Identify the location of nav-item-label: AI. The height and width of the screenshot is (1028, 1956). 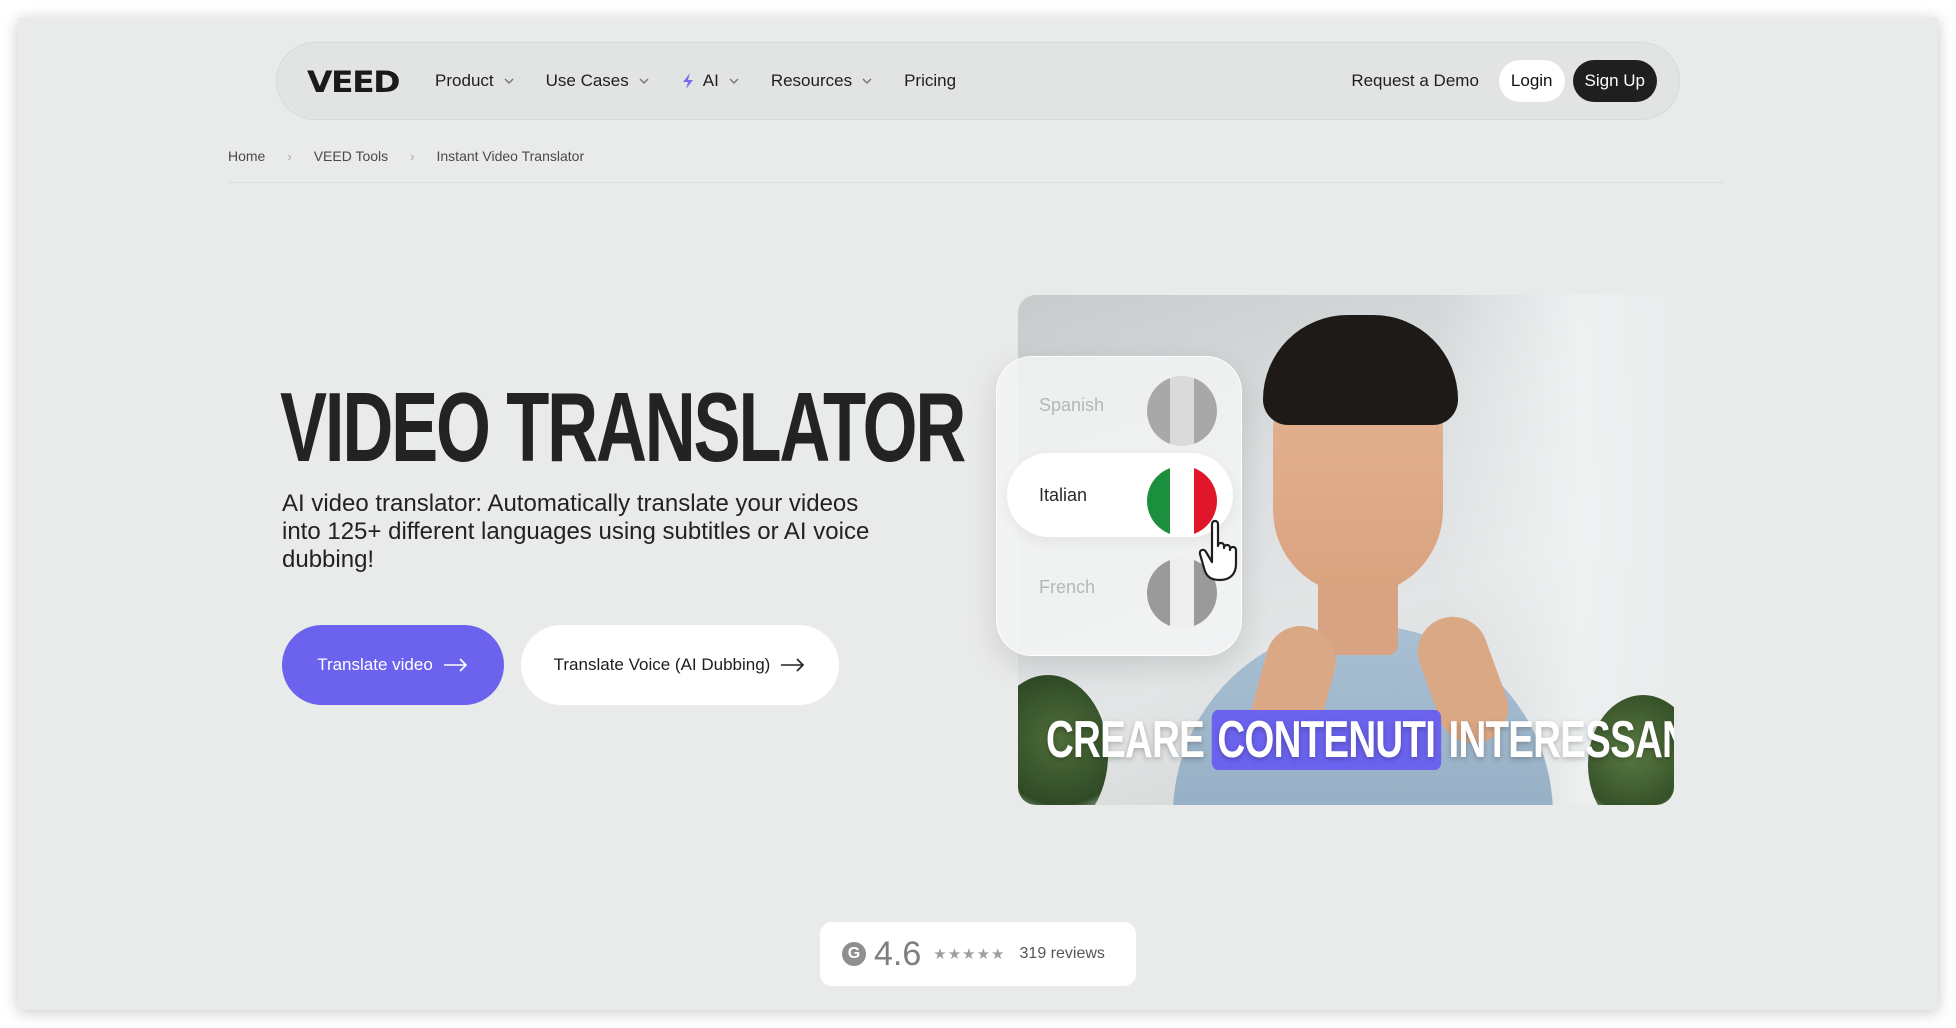
(710, 80).